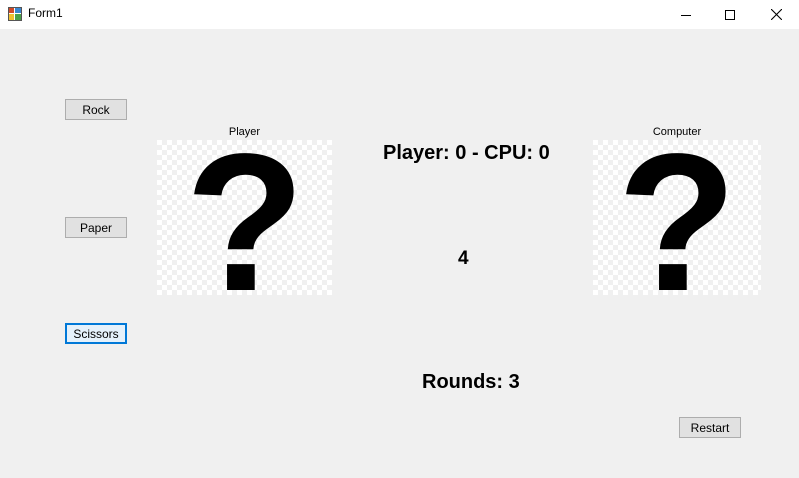 The height and width of the screenshot is (478, 799). I want to click on rock-button: Rock, so click(96, 109).